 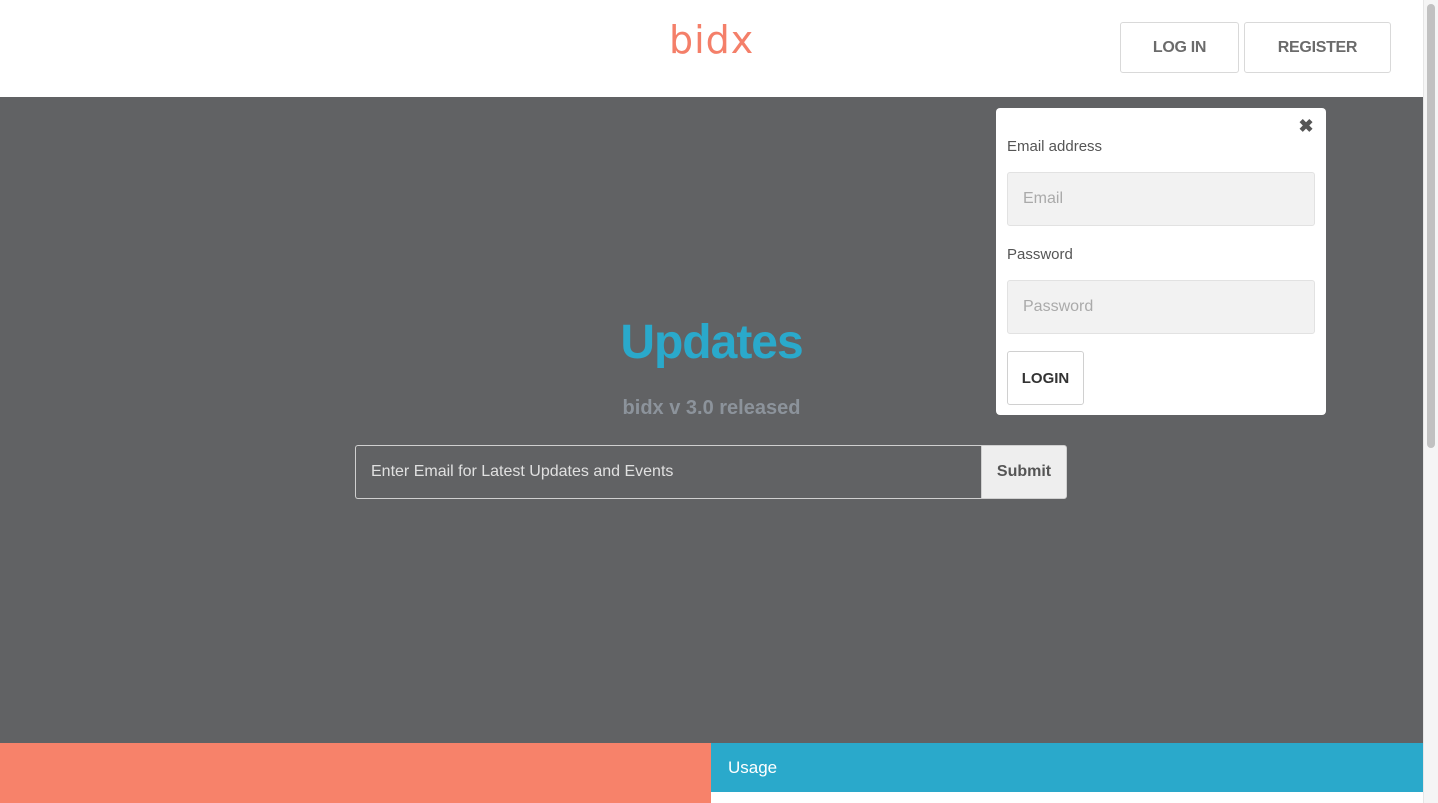 I want to click on login-popup: ✖ Email address Password LOGIN, so click(x=1161, y=261).